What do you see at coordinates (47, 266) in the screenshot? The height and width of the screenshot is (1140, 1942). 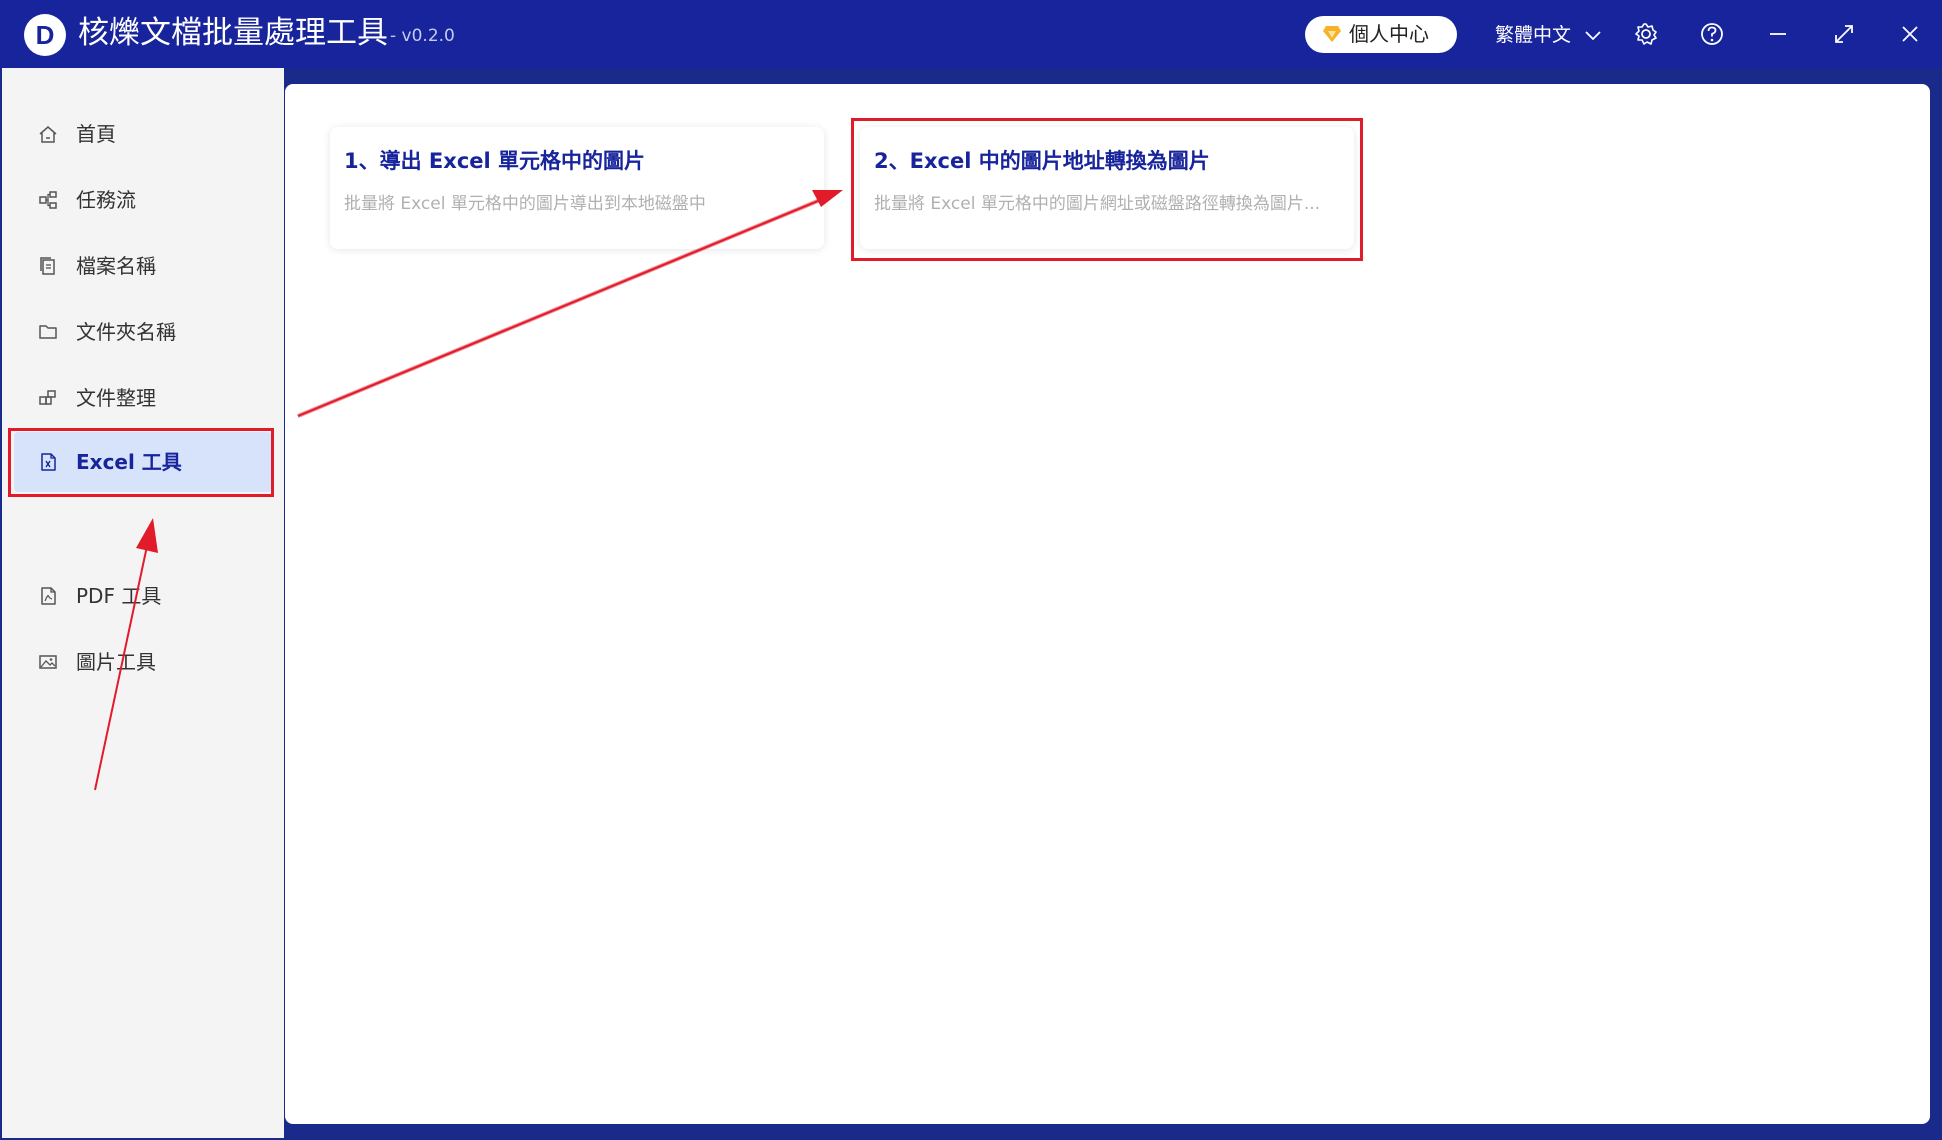 I see `file-copy-icon` at bounding box center [47, 266].